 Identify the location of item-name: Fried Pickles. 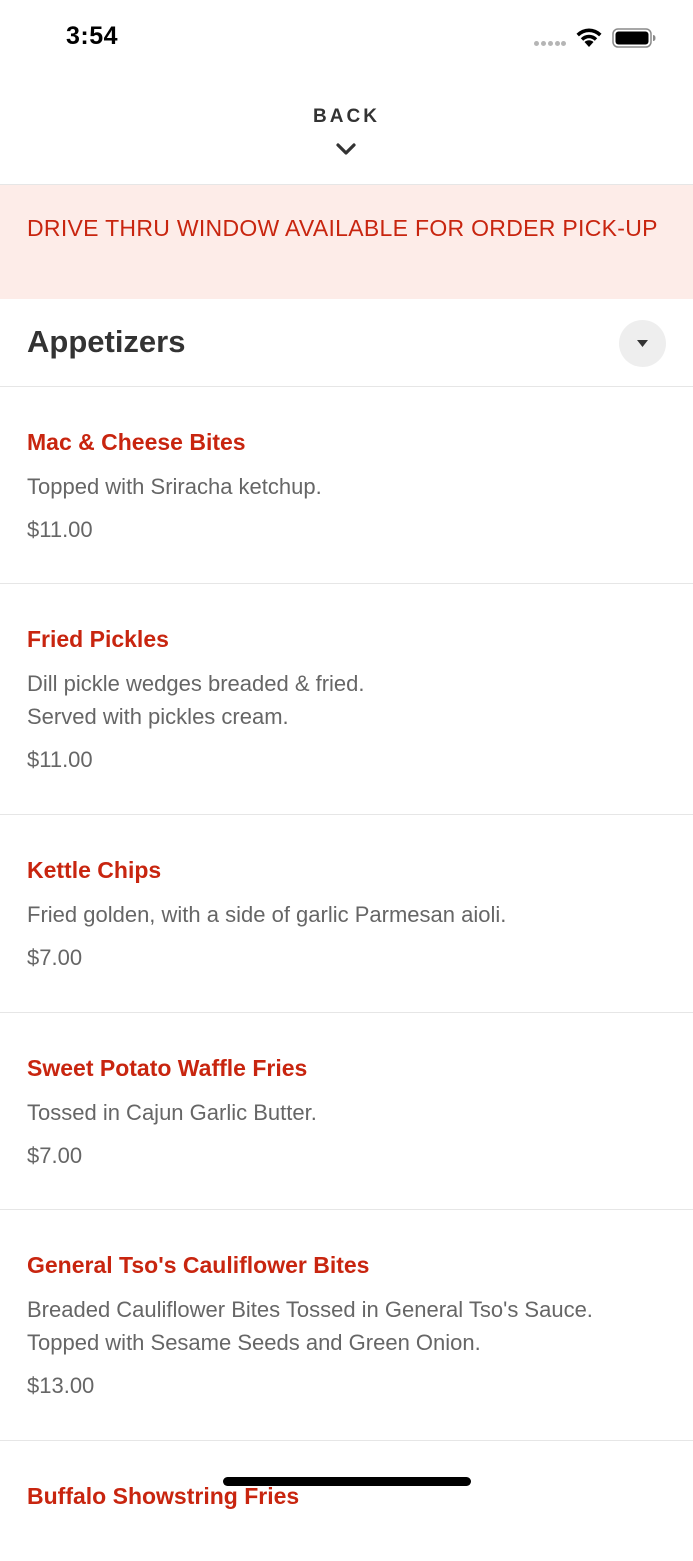
(98, 639).